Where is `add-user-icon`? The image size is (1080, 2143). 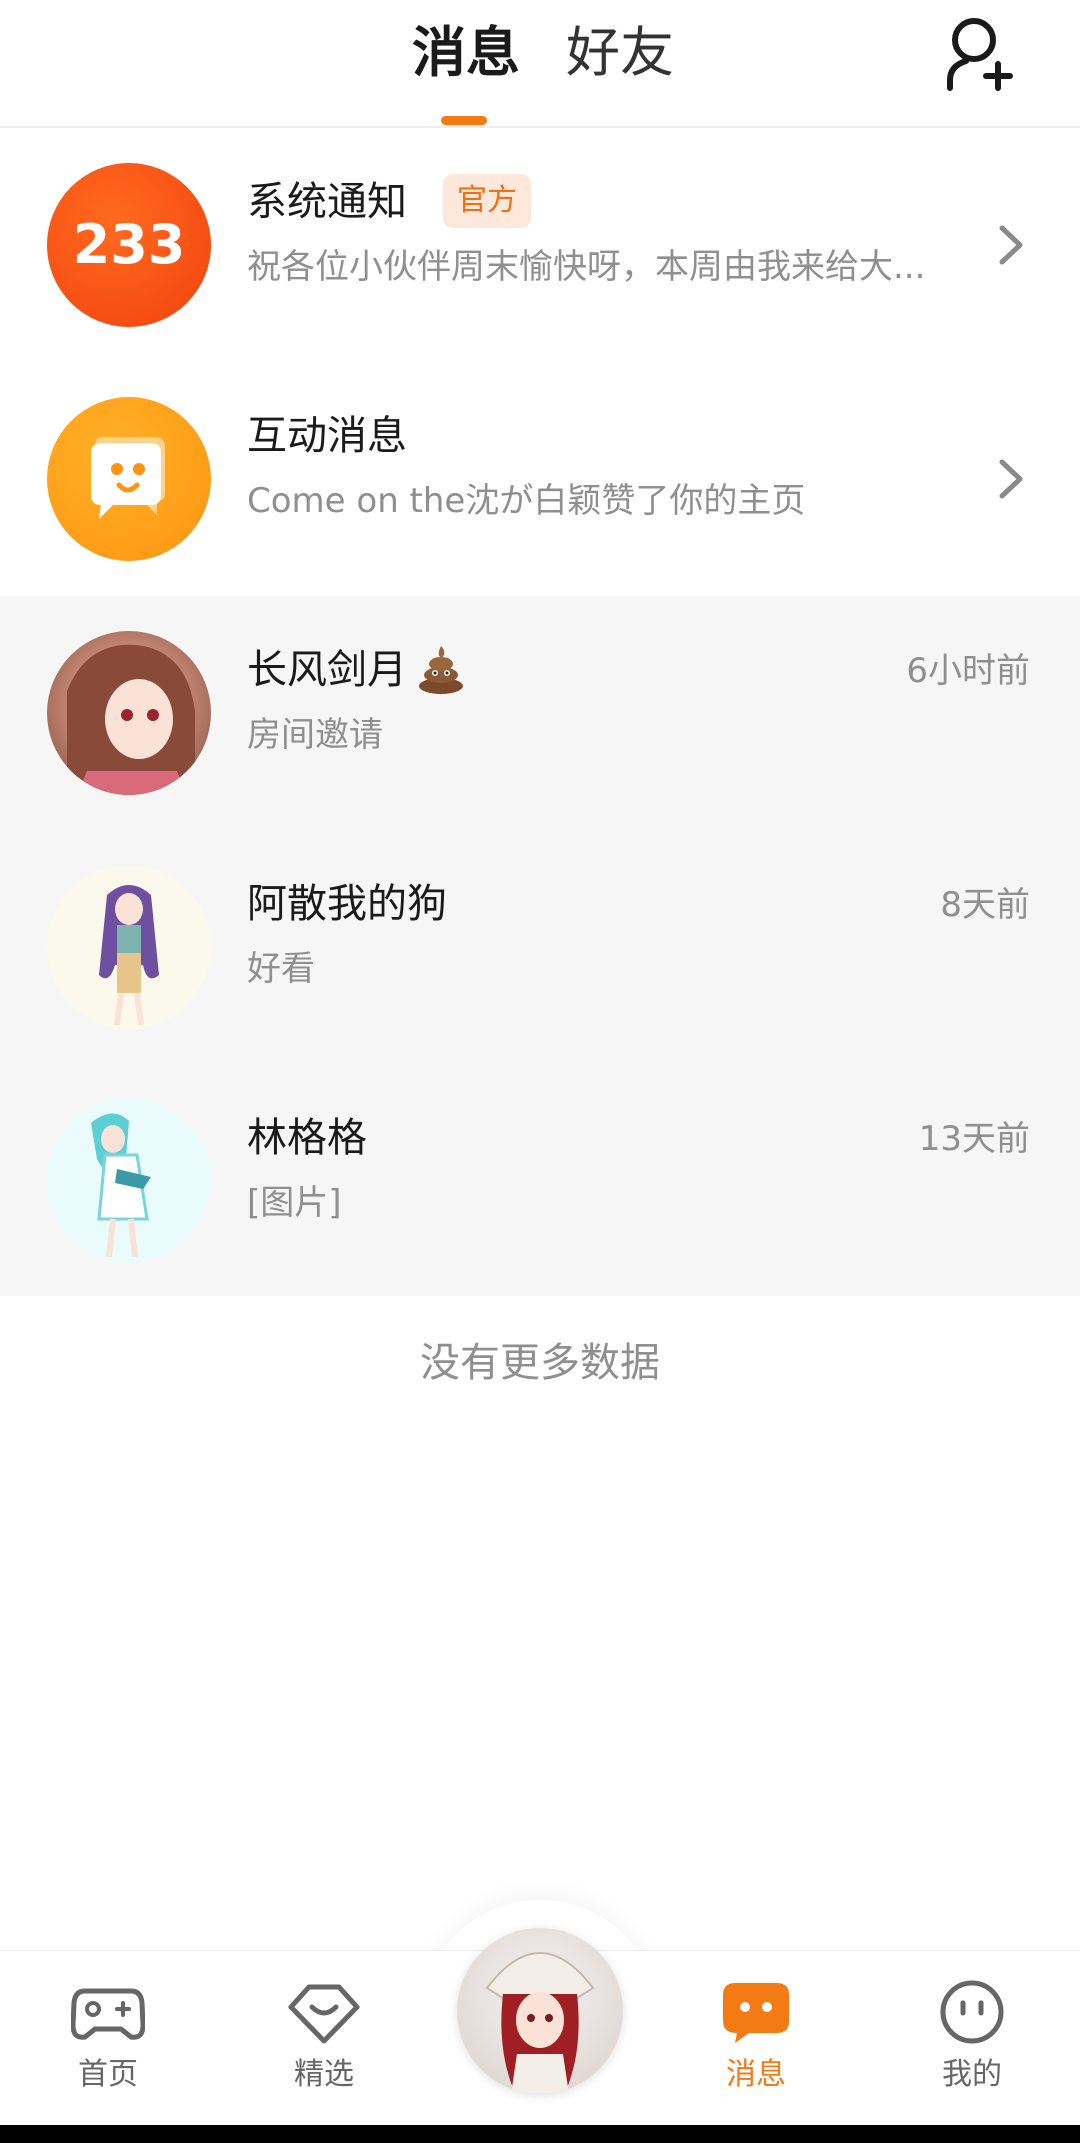 add-user-icon is located at coordinates (979, 53).